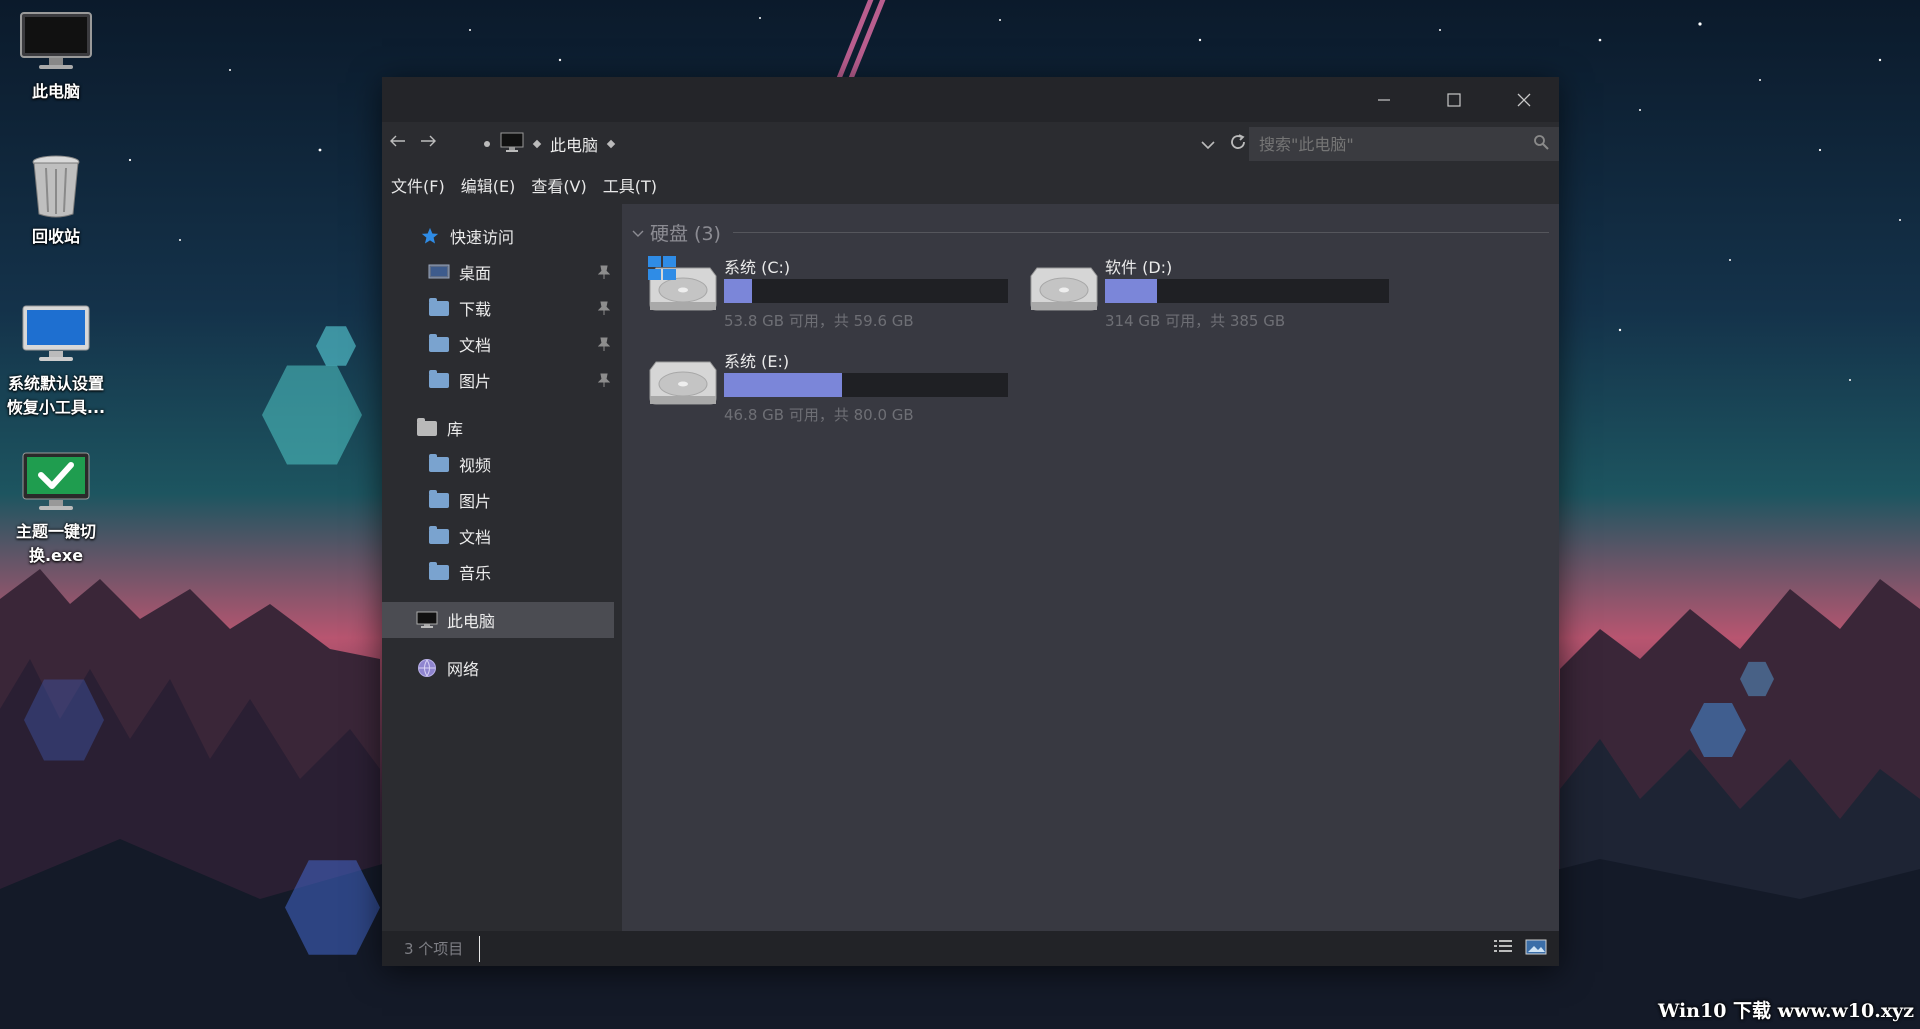  Describe the element at coordinates (502, 464) in the screenshot. I see `nav-item-videos: 视频` at that location.